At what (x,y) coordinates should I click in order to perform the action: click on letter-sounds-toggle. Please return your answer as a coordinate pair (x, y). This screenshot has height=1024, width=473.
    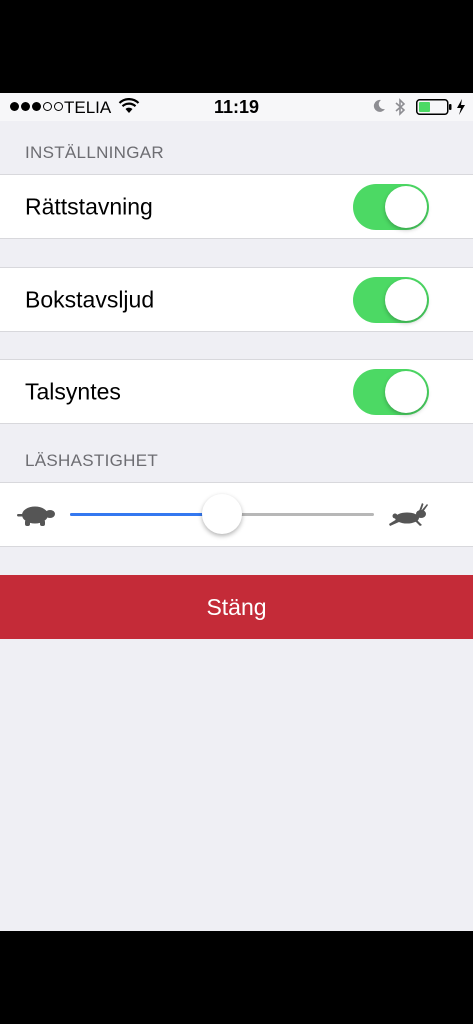
    Looking at the image, I should click on (391, 299).